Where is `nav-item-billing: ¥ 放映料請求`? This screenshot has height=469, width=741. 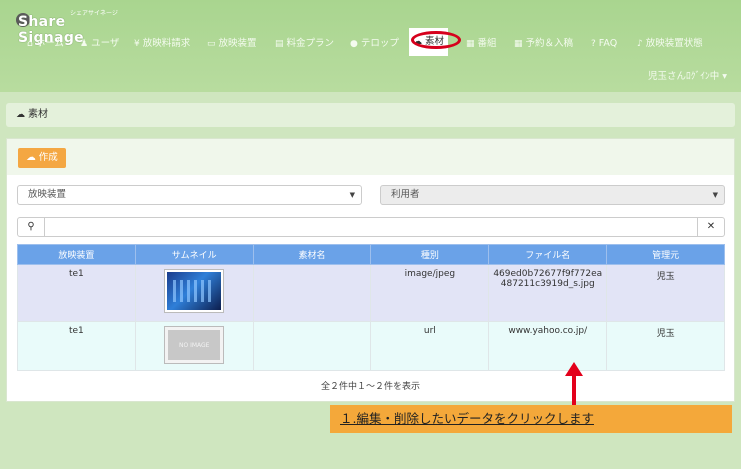
nav-item-billing: ¥ 放映料請求 is located at coordinates (162, 44).